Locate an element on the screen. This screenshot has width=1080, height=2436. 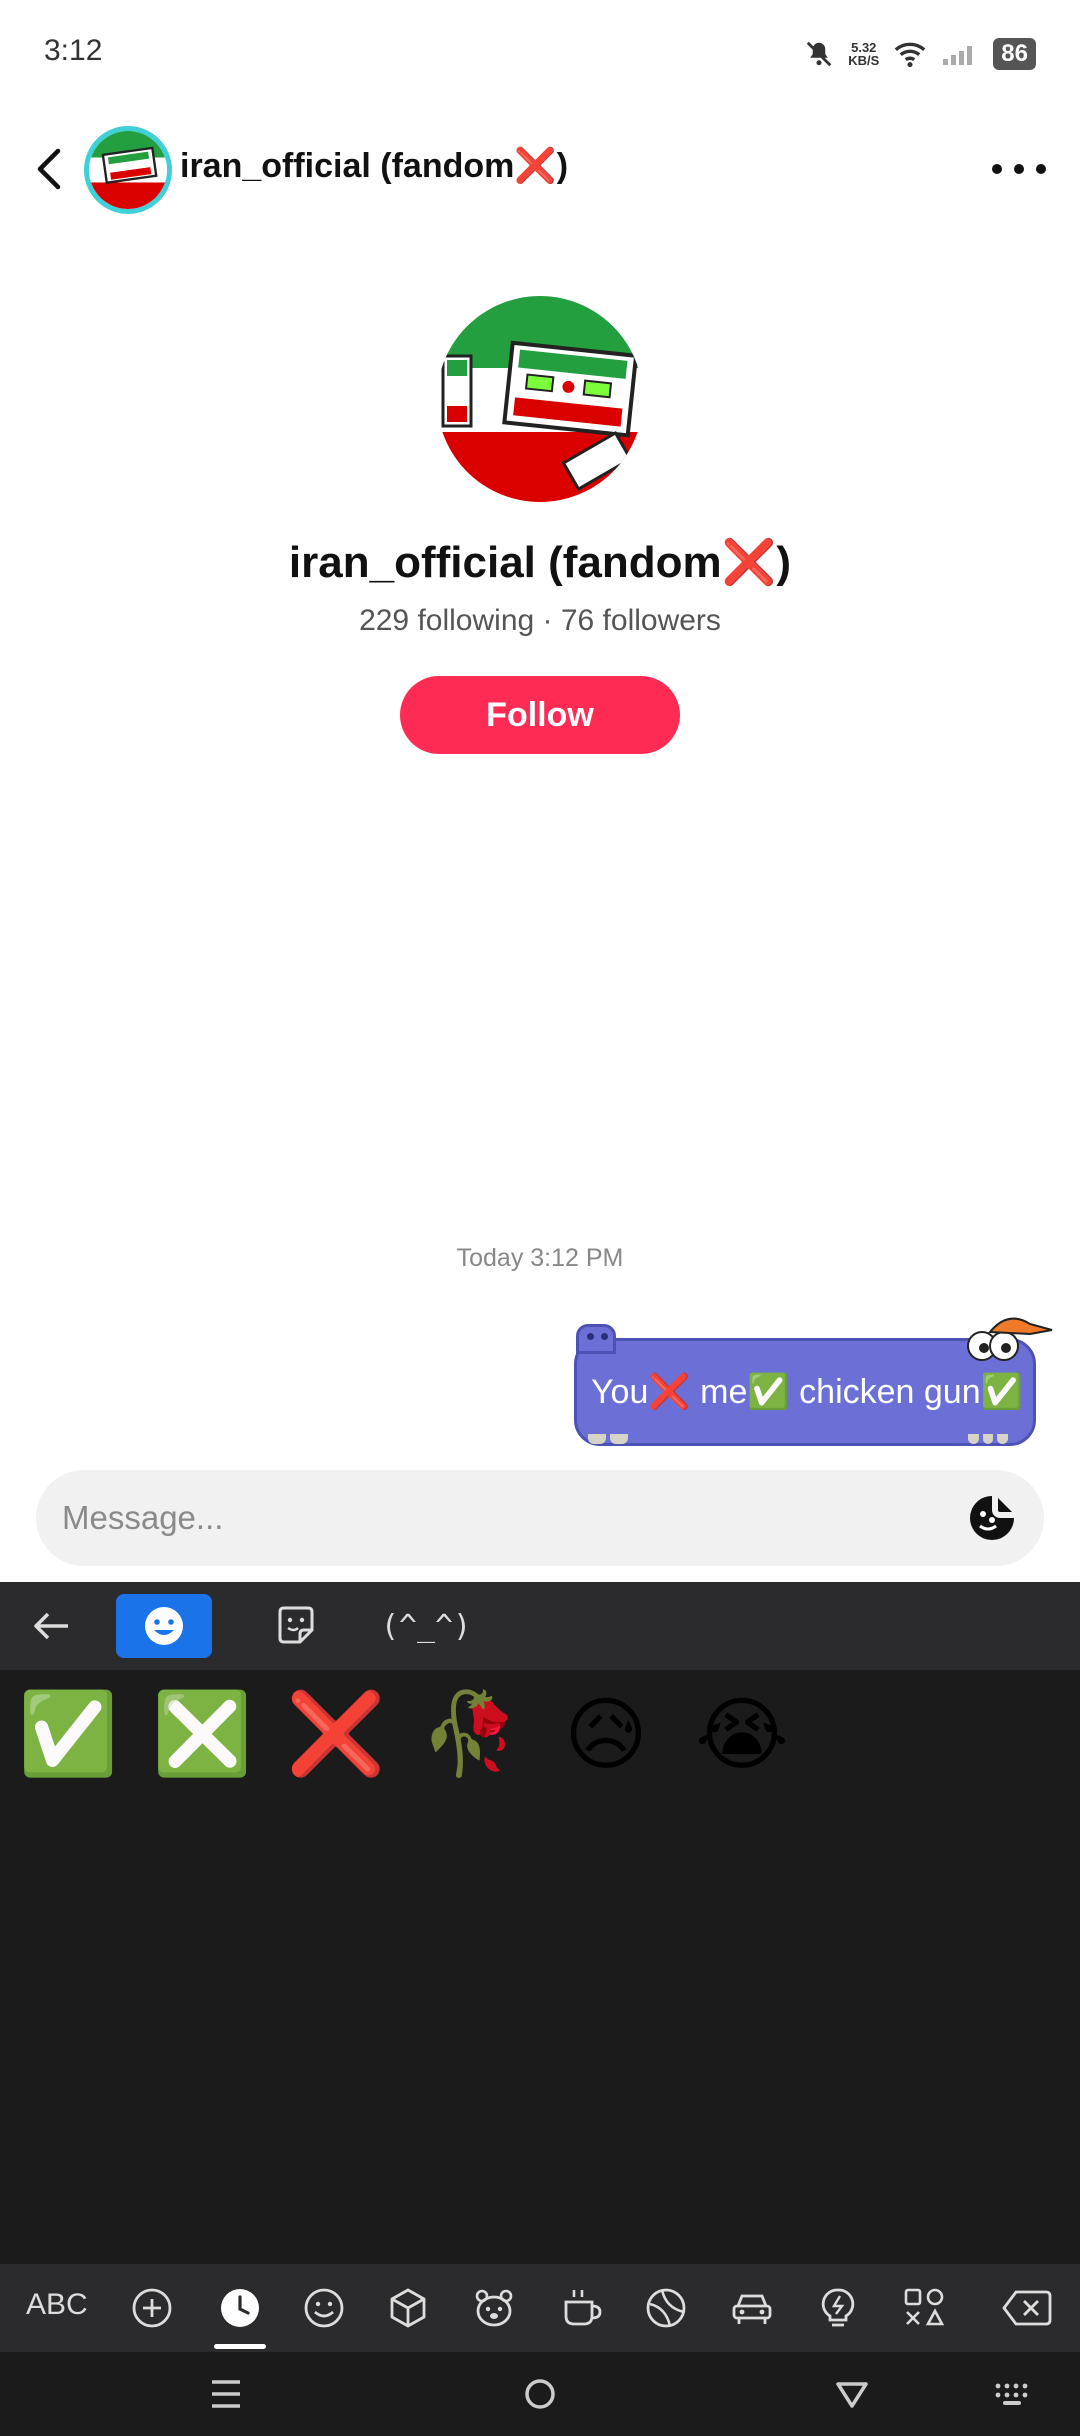
chat-header: iran_official (fandom❌) is located at coordinates (540, 170).